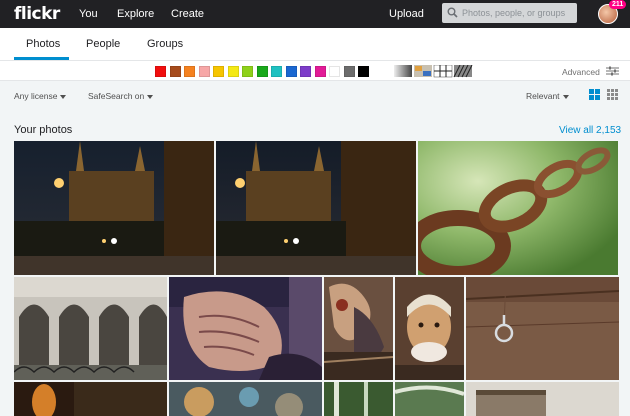 This screenshot has height=416, width=630. Describe the element at coordinates (41, 58) in the screenshot. I see `active-tab-indicator` at that location.